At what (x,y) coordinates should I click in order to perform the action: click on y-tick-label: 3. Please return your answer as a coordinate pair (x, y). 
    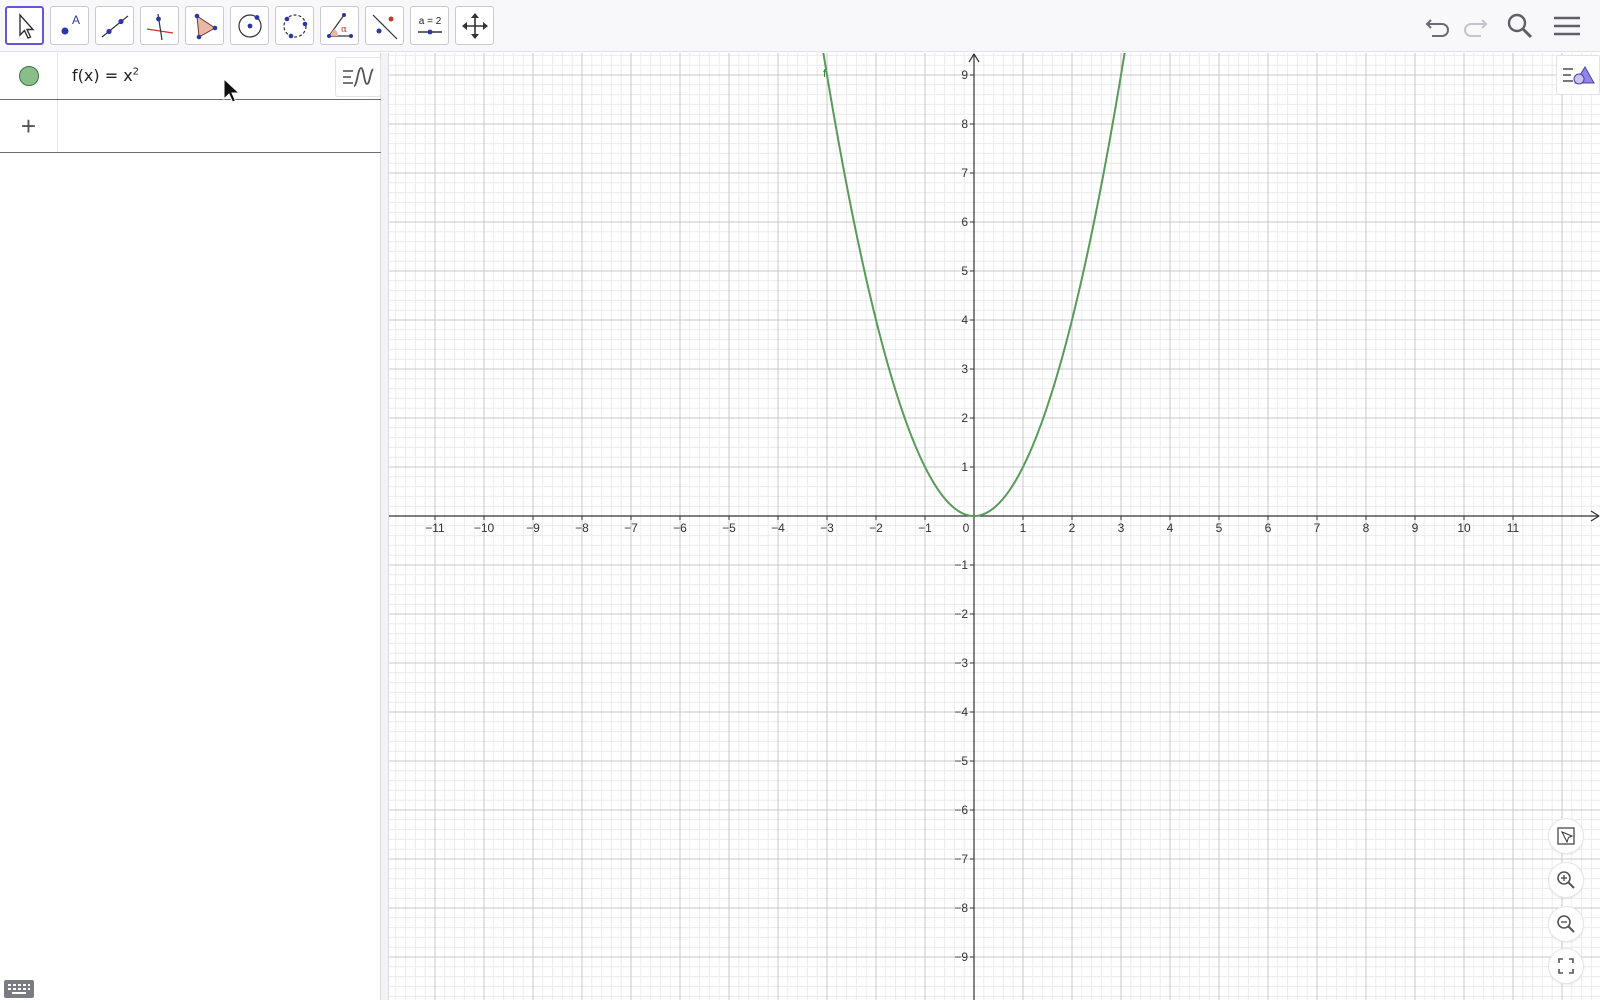
    Looking at the image, I should click on (964, 369).